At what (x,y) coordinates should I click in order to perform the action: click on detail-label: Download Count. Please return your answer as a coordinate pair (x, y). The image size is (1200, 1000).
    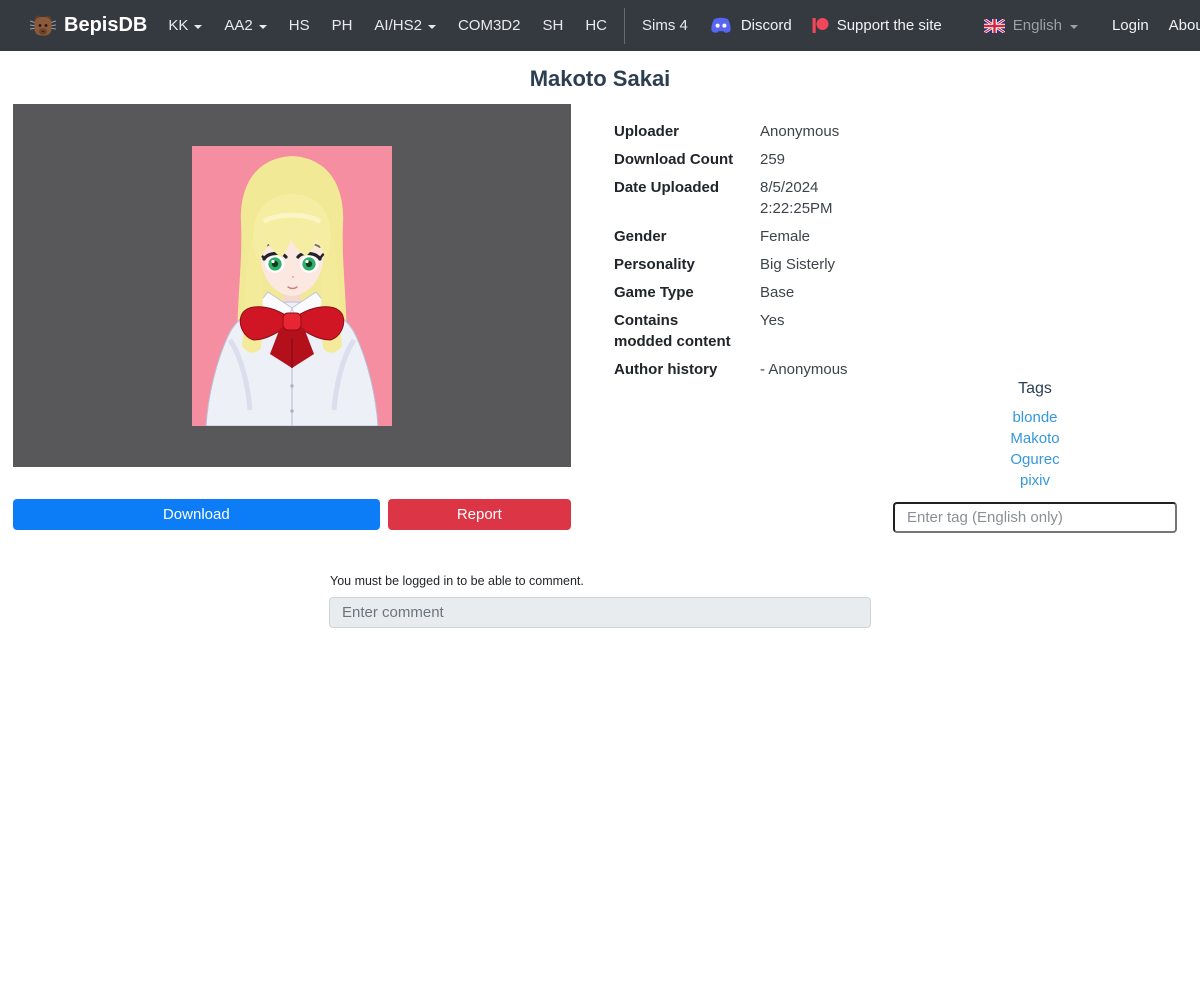
    Looking at the image, I should click on (674, 159).